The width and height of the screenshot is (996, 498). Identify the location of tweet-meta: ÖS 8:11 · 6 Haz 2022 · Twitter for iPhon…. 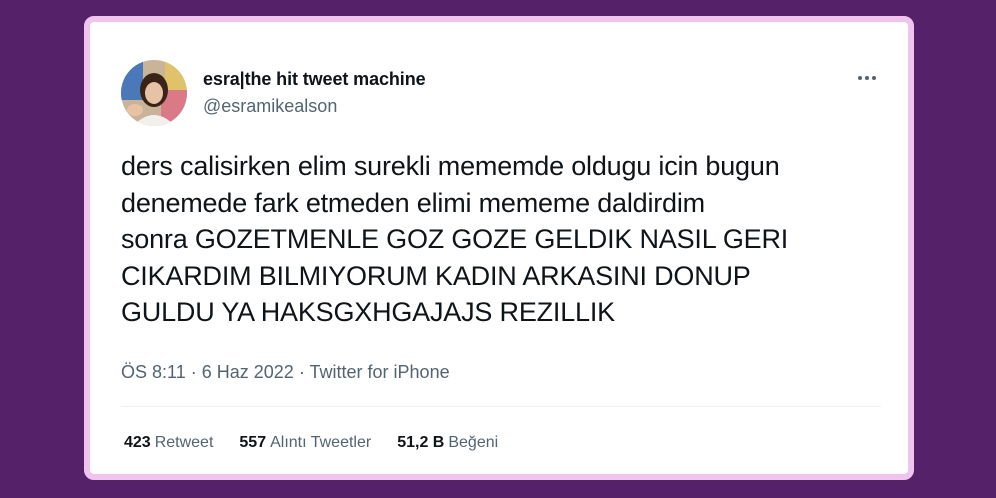
(285, 372).